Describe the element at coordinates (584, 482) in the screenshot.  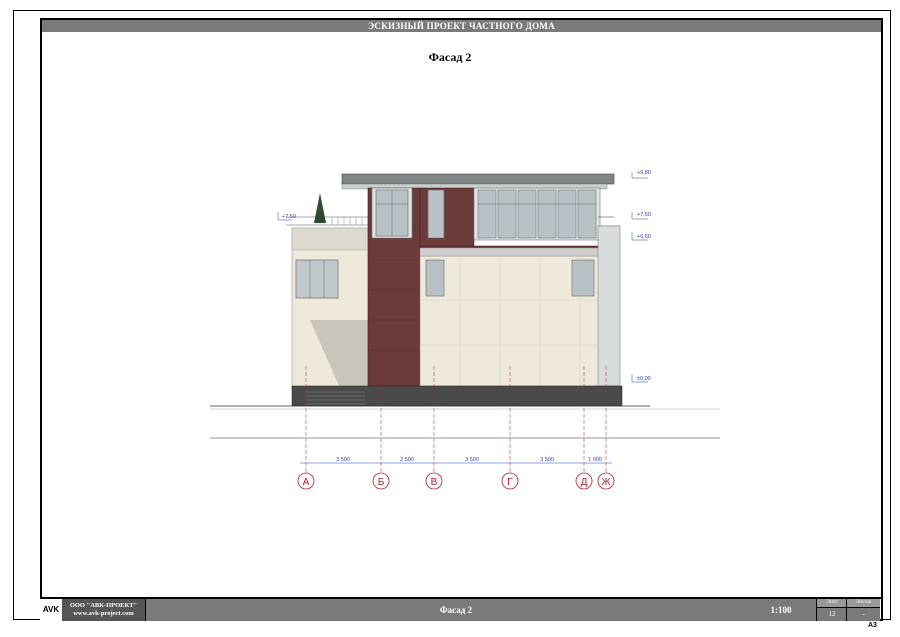
I see `axis-label: Д` at that location.